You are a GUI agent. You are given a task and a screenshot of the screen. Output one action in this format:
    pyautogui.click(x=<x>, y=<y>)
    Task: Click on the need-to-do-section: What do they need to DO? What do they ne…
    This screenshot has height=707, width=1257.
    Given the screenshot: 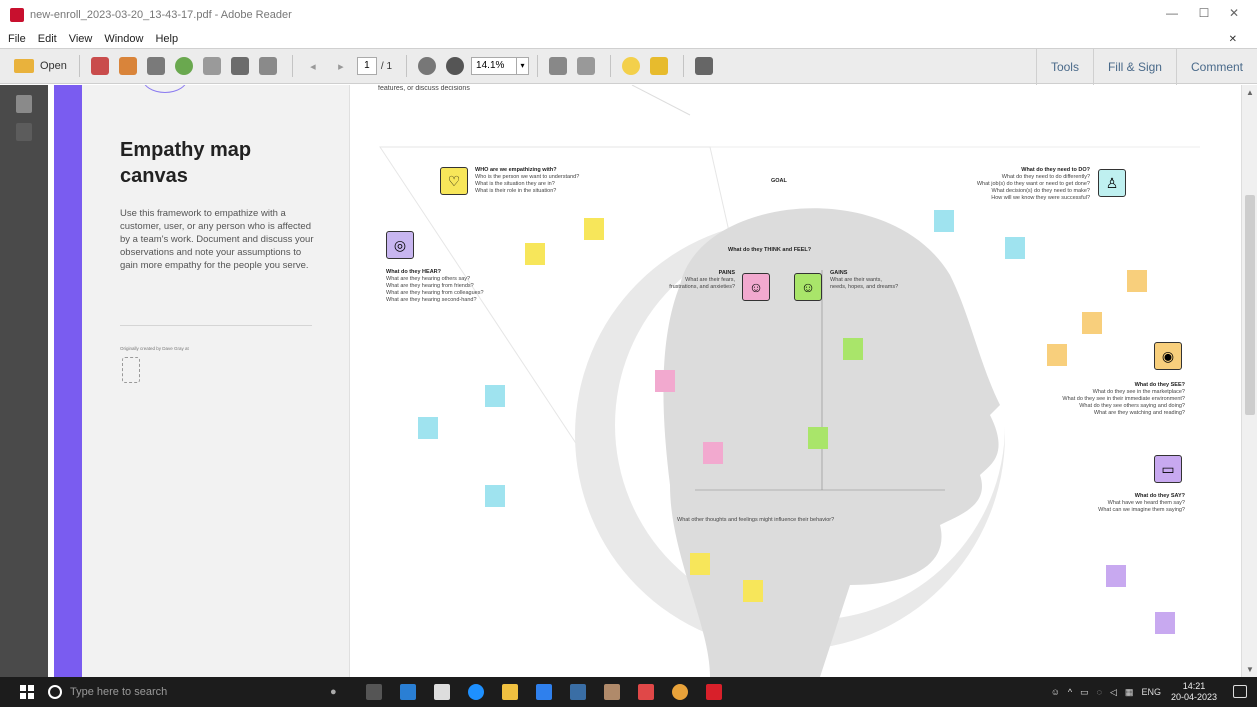 What is the action you would take?
    pyautogui.click(x=1033, y=184)
    